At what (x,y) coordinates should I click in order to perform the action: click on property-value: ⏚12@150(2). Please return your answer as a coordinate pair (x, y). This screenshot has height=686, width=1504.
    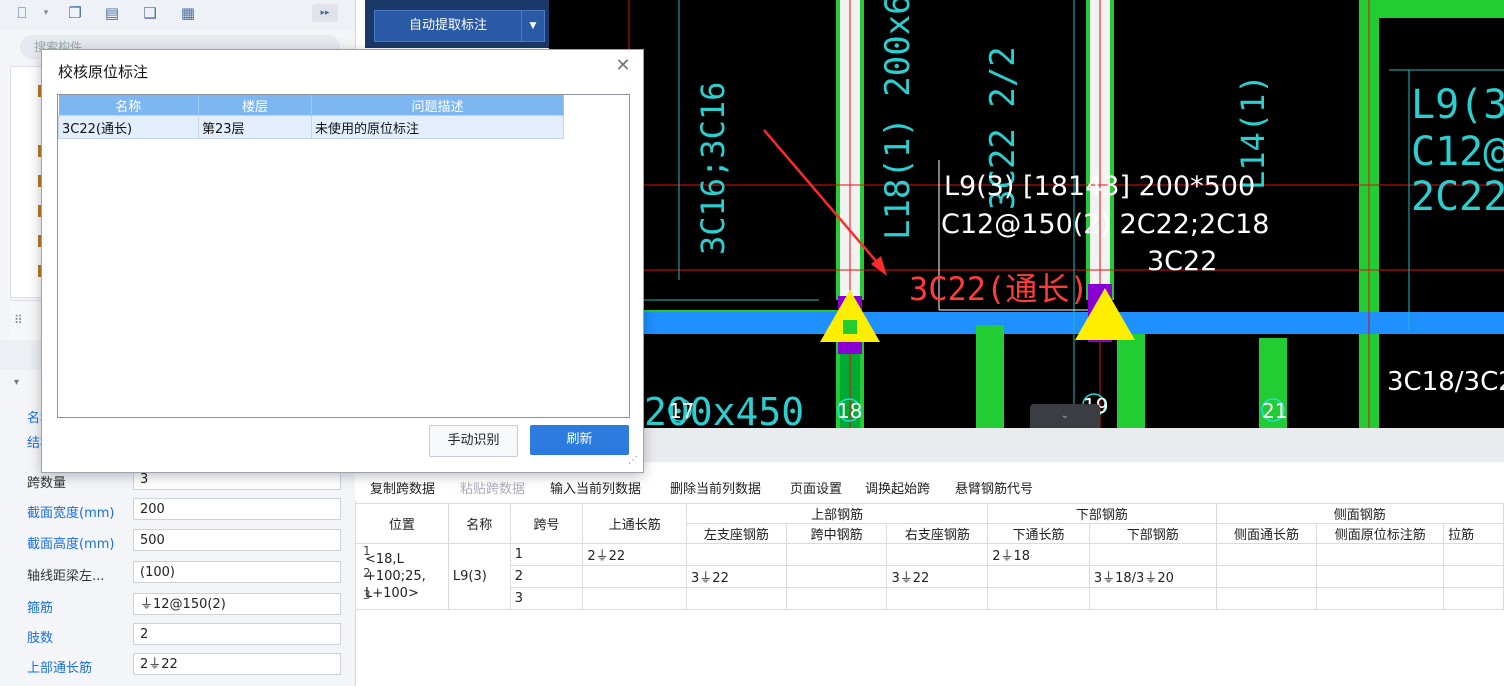
    Looking at the image, I should click on (237, 604).